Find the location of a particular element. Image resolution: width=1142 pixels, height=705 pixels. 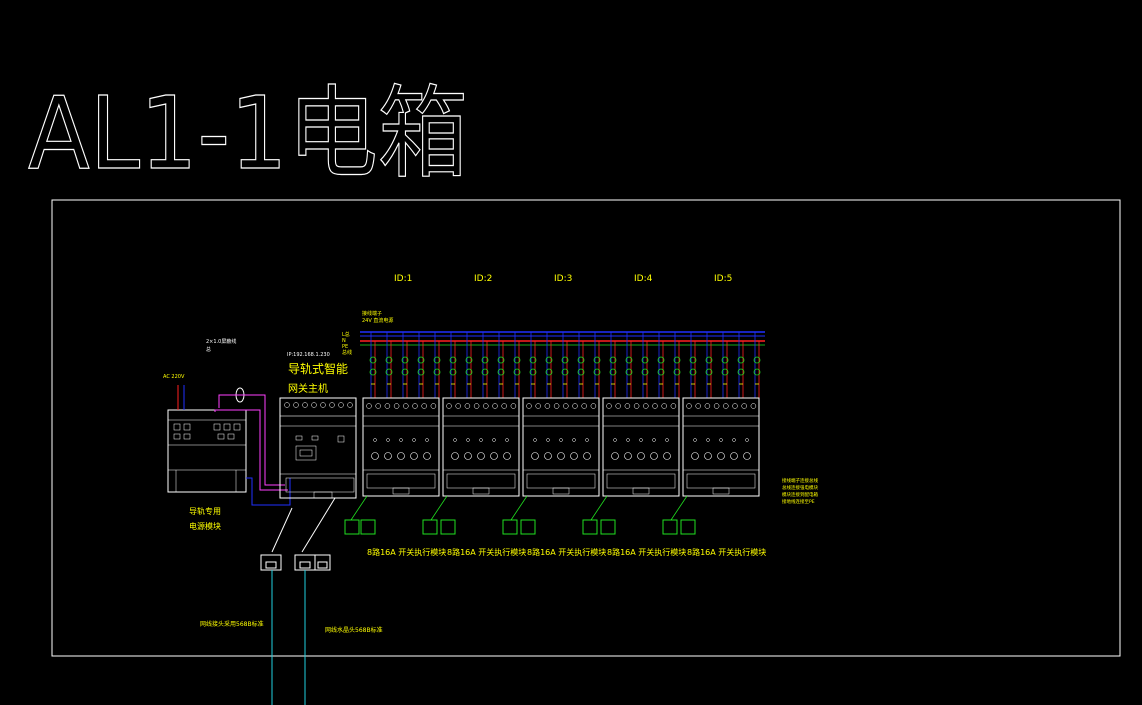

gateway-module is located at coordinates (318, 448).